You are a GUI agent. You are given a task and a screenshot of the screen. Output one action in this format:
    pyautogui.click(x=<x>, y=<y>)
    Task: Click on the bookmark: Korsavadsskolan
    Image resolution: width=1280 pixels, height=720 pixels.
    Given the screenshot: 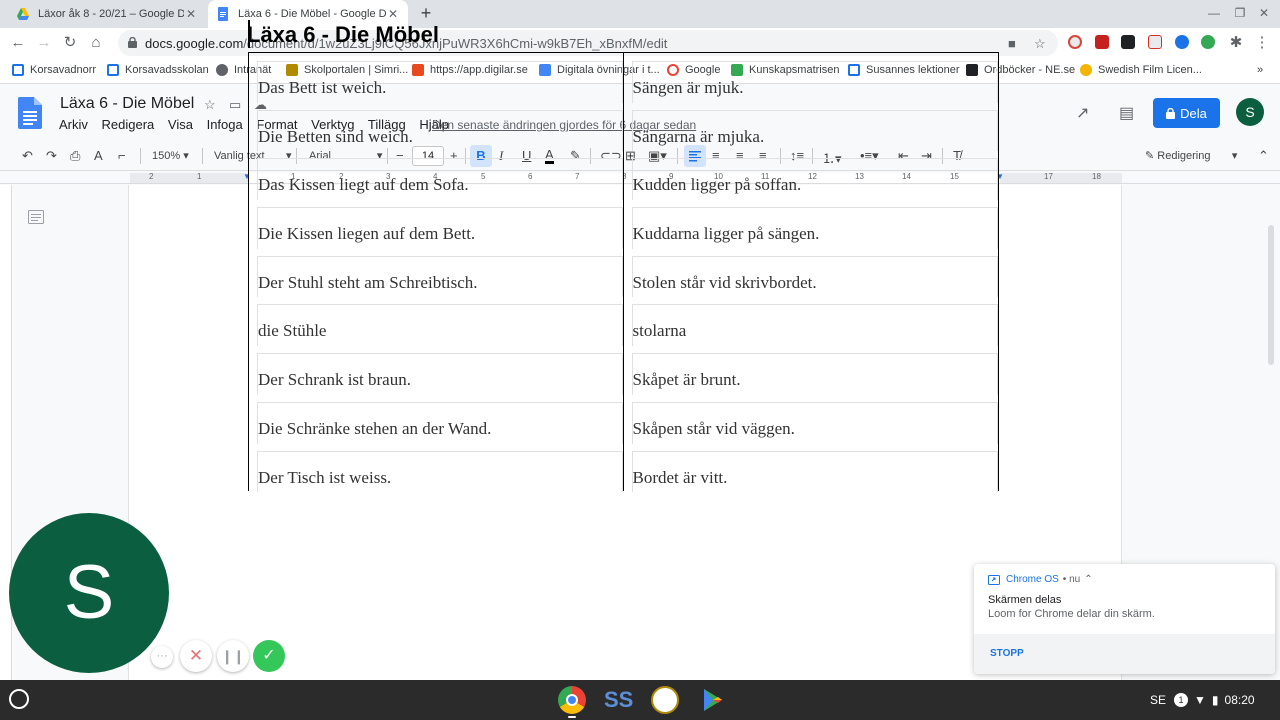 What is the action you would take?
    pyautogui.click(x=158, y=70)
    